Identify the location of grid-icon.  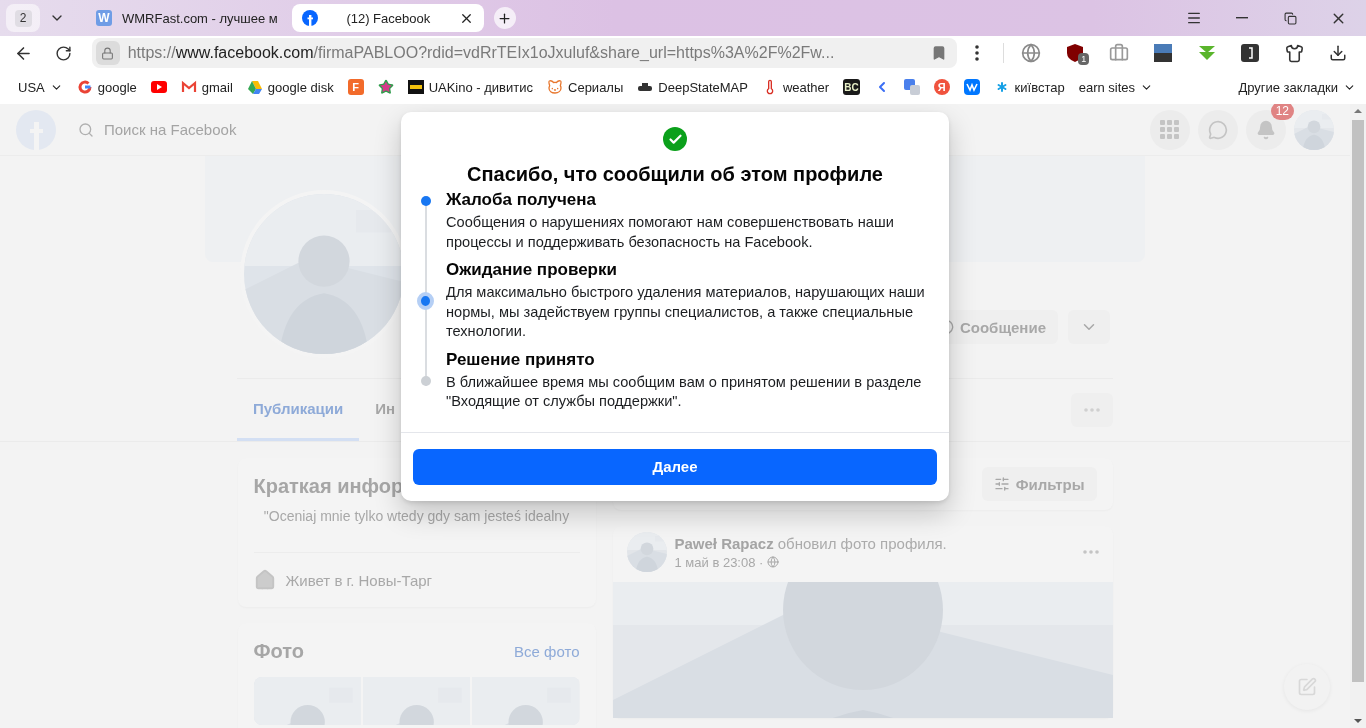
(1170, 129).